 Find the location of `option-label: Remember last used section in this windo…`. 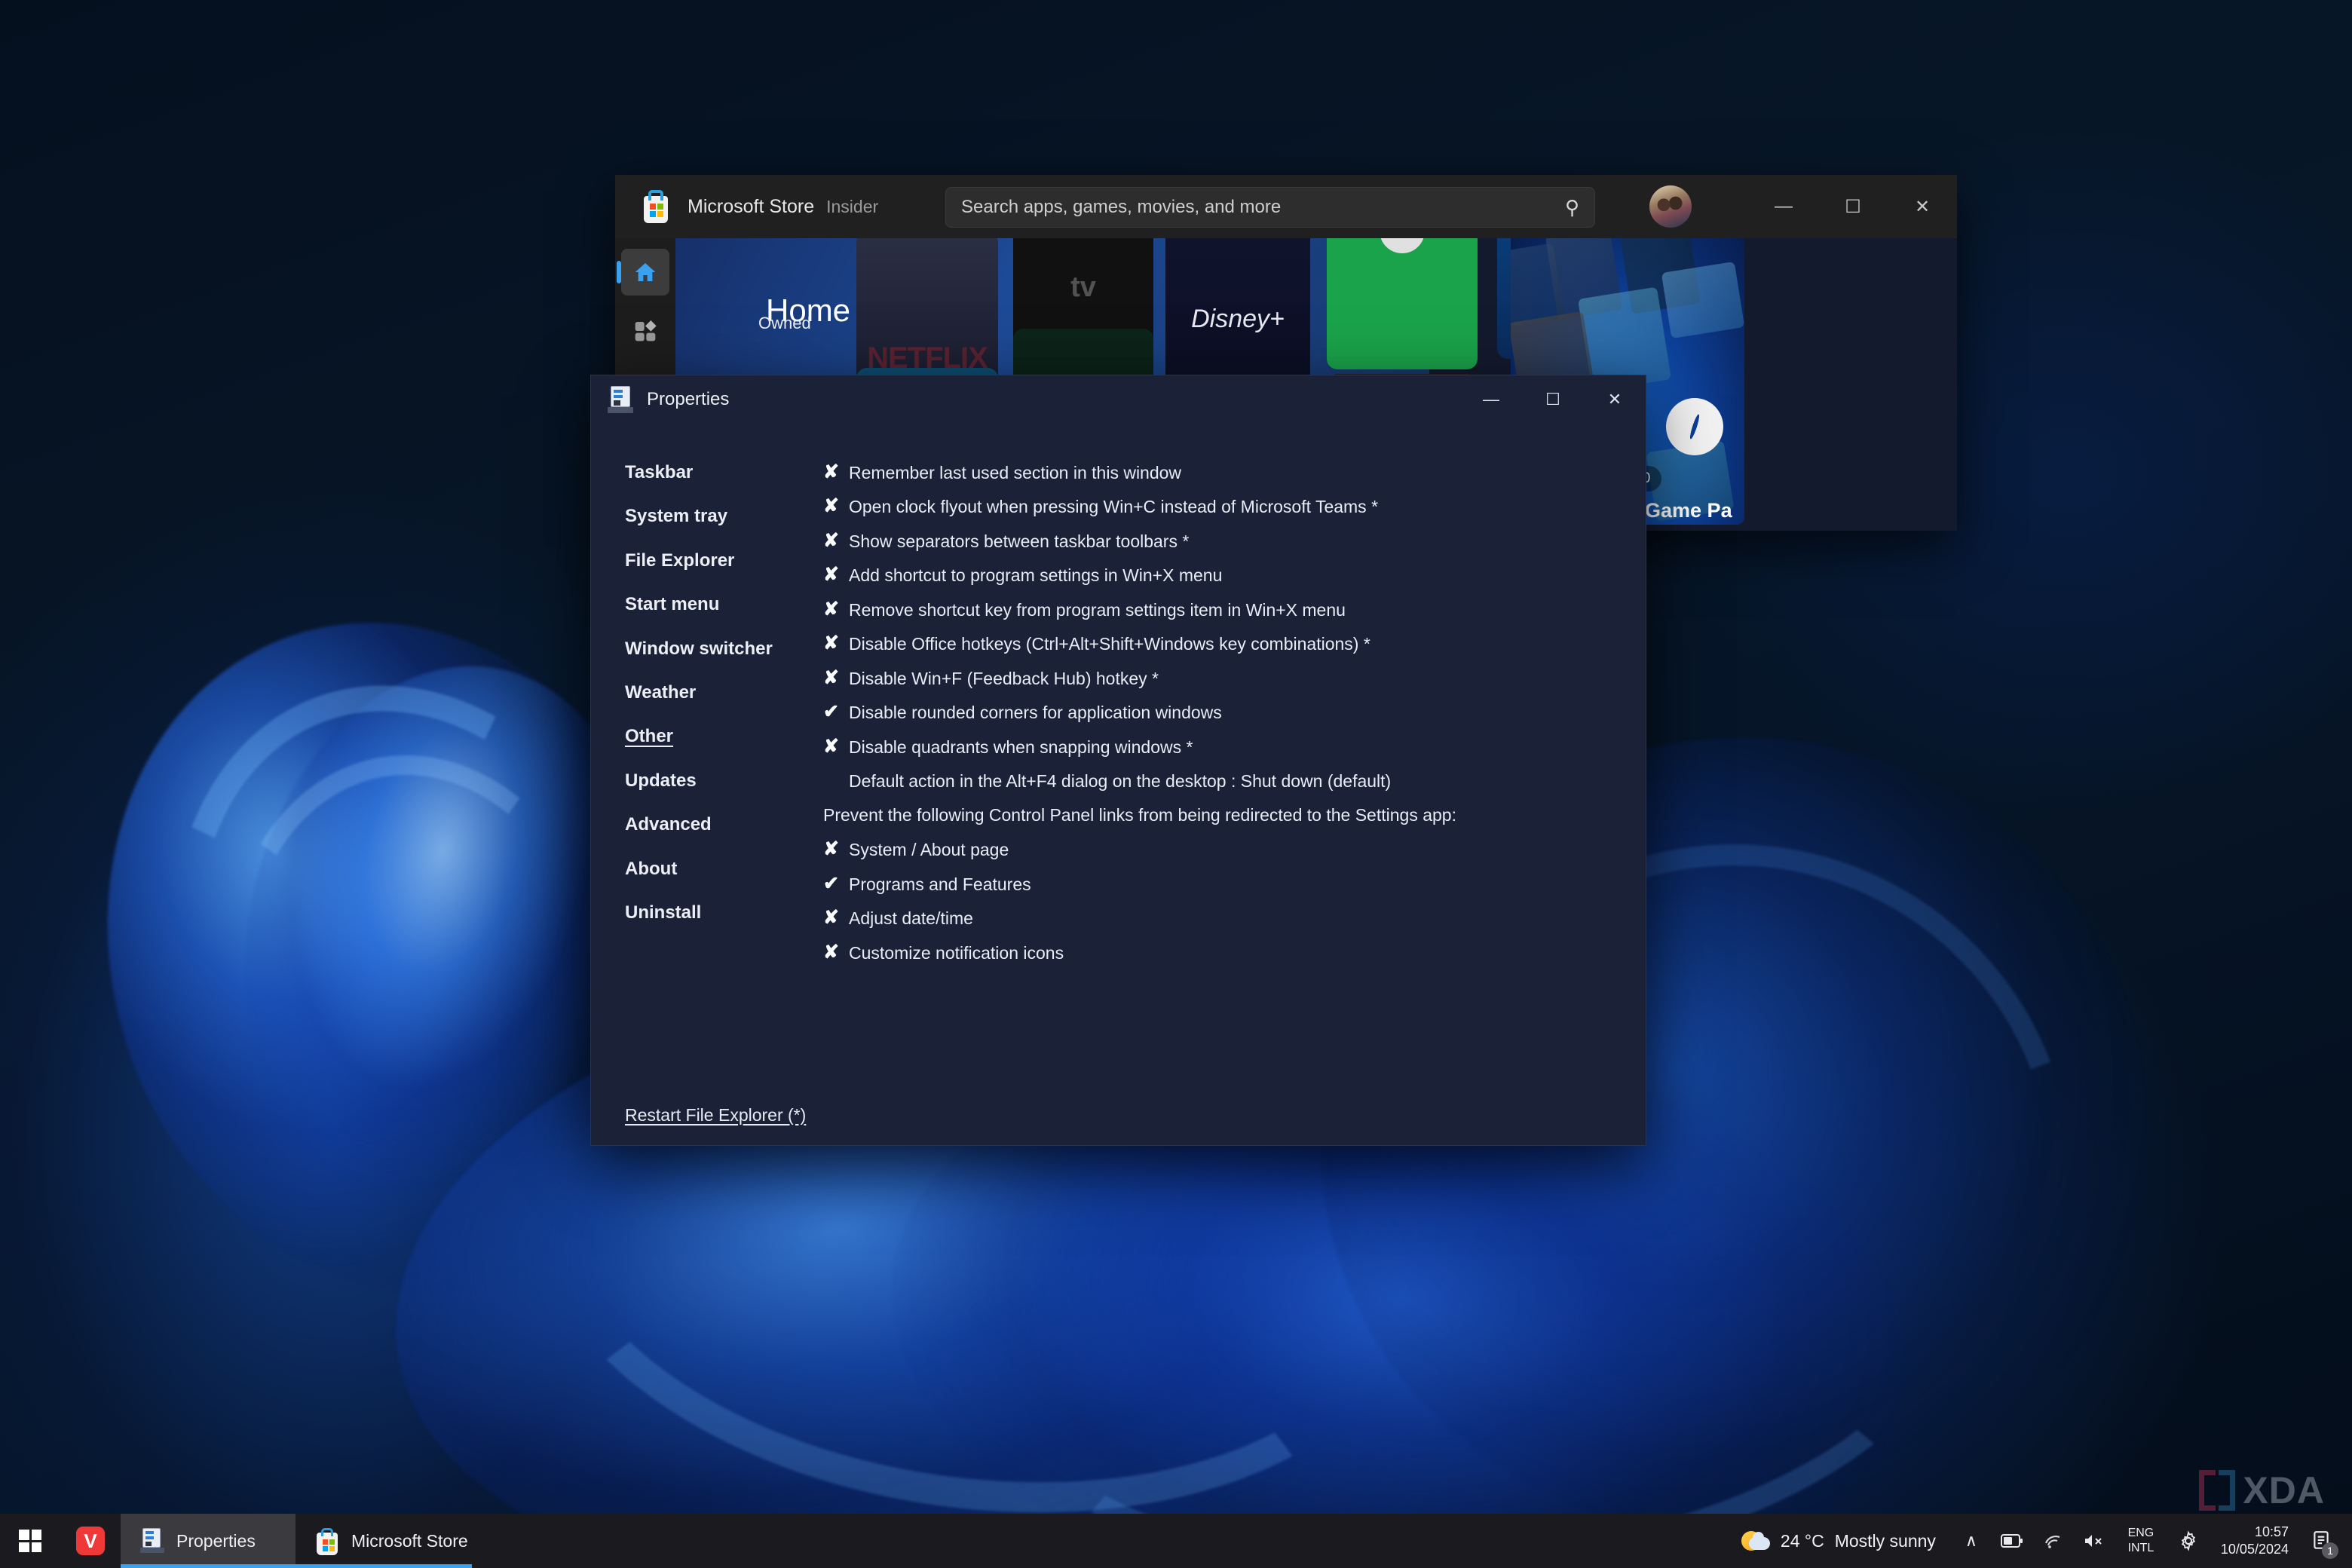

option-label: Remember last used section in this windo… is located at coordinates (1015, 472).